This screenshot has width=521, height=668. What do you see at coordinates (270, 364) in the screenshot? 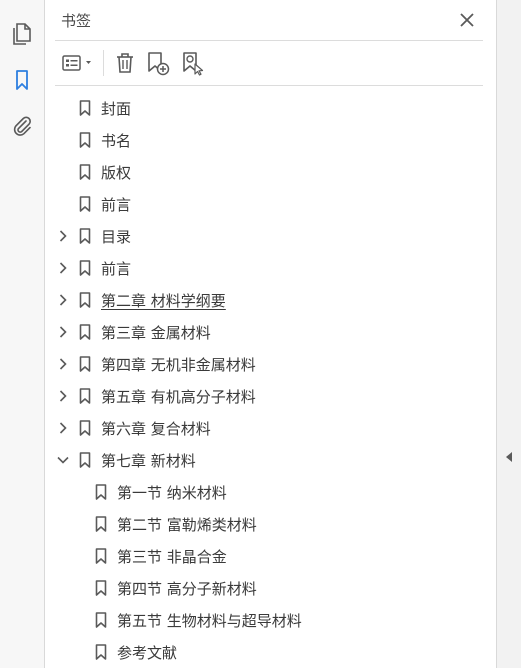
I see `bookmark-item: 第四章 无机非金属材料` at bounding box center [270, 364].